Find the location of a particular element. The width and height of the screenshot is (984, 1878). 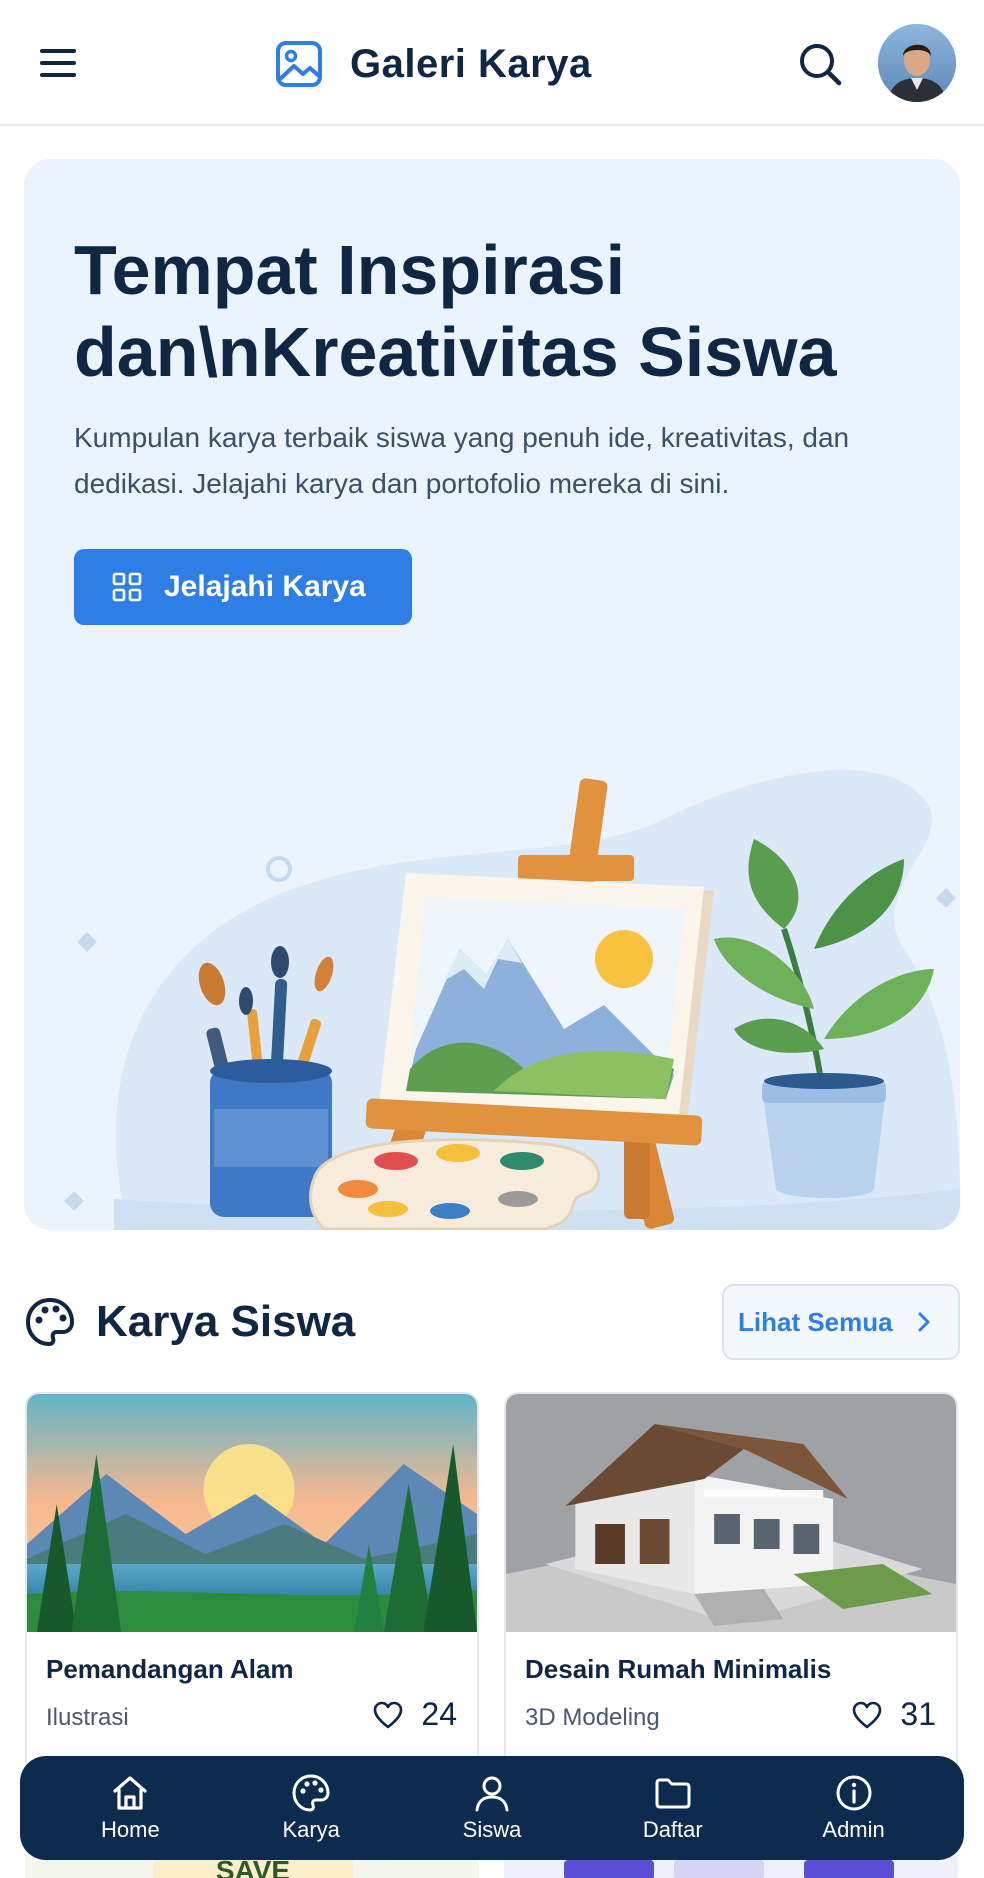

see-all-label: Lihat Semua is located at coordinates (815, 1321).